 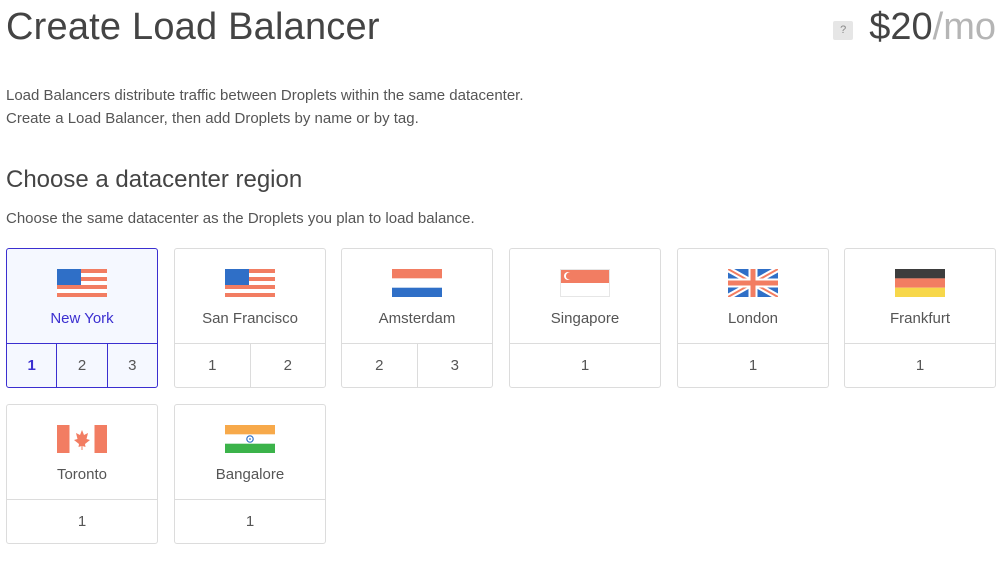 I want to click on region-card-bangalore: Bangalore 1, so click(x=250, y=474).